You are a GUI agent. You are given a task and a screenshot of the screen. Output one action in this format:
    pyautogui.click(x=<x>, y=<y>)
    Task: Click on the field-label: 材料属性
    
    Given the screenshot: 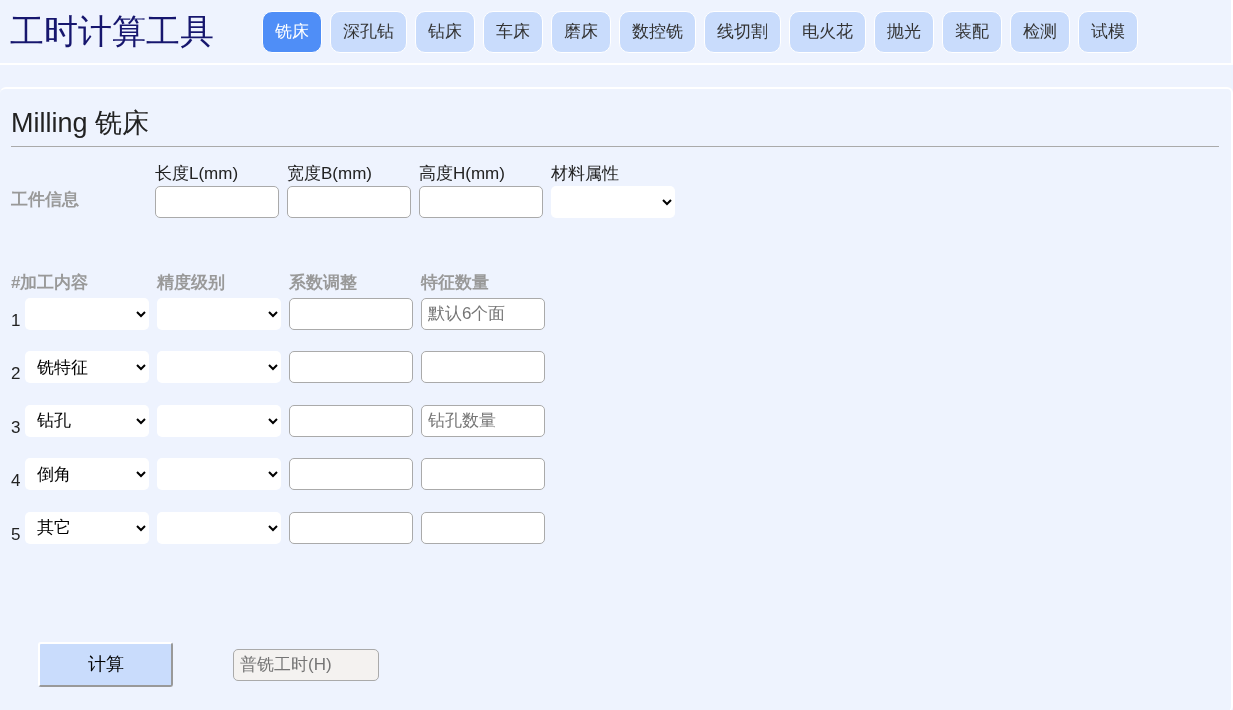 What is the action you would take?
    pyautogui.click(x=585, y=173)
    